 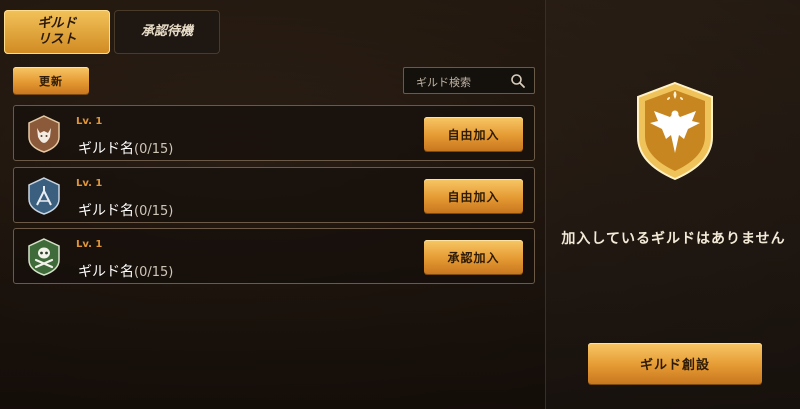 I want to click on no-guild-message: 加入しているギルドはありません, so click(x=673, y=239).